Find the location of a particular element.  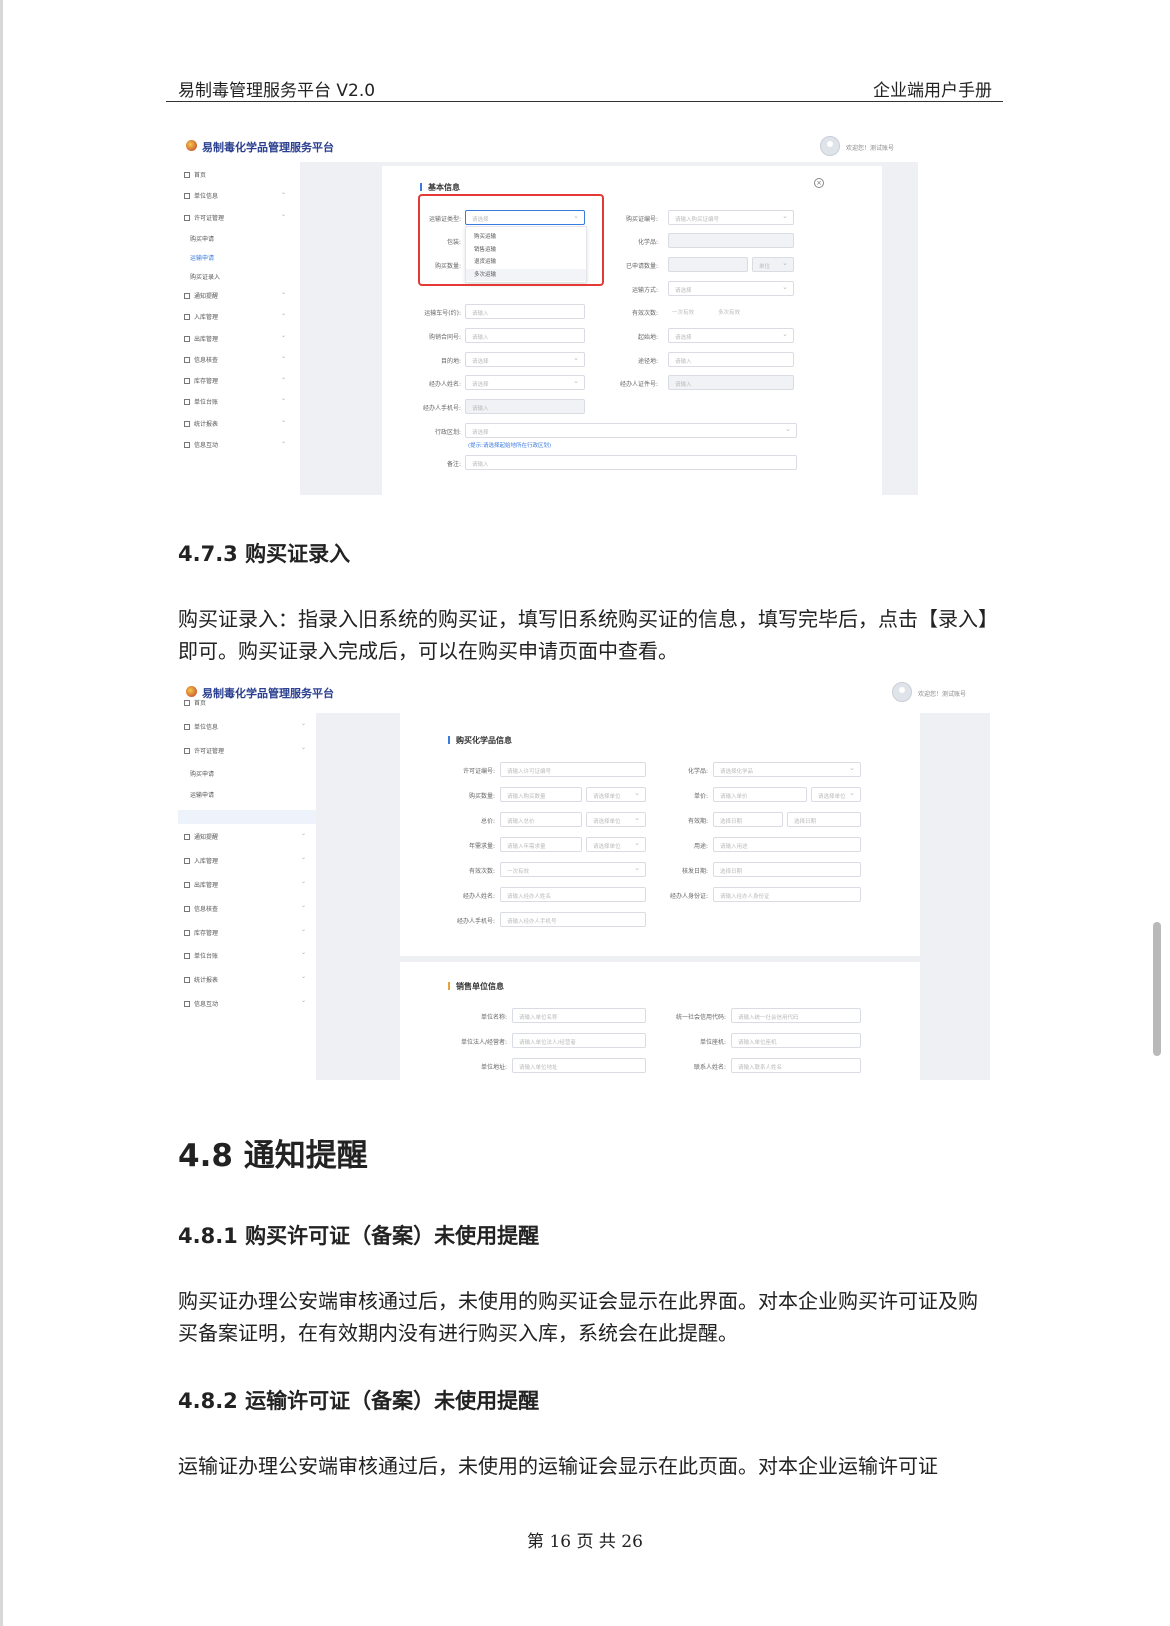

row1-left-3-input: 请输入年需求量 is located at coordinates (541, 844).